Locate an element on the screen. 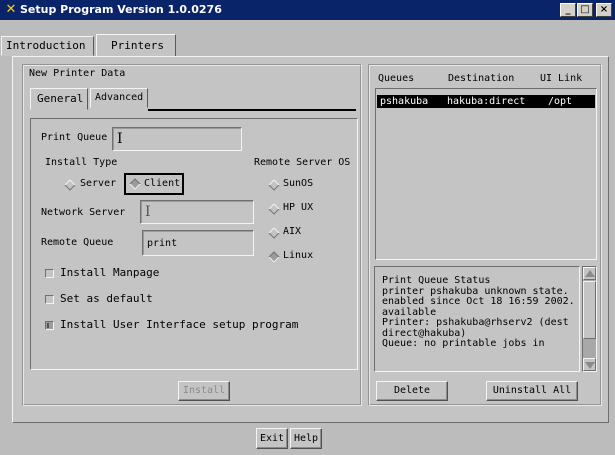 Image resolution: width=615 pixels, height=455 pixels. uninstall-all-button: Uninstall All is located at coordinates (532, 391).